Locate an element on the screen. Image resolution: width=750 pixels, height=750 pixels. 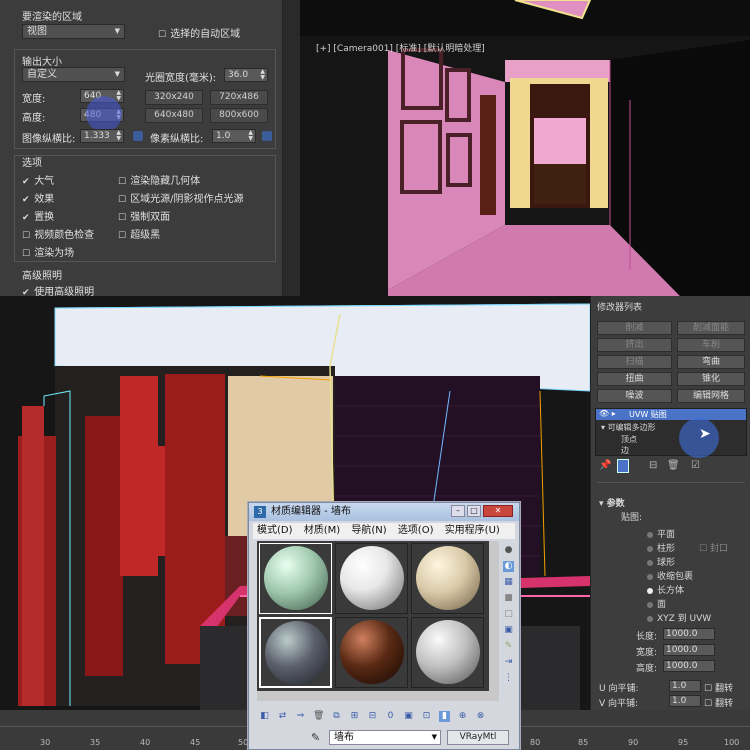
slots-scrollbar is located at coordinates (494, 616).